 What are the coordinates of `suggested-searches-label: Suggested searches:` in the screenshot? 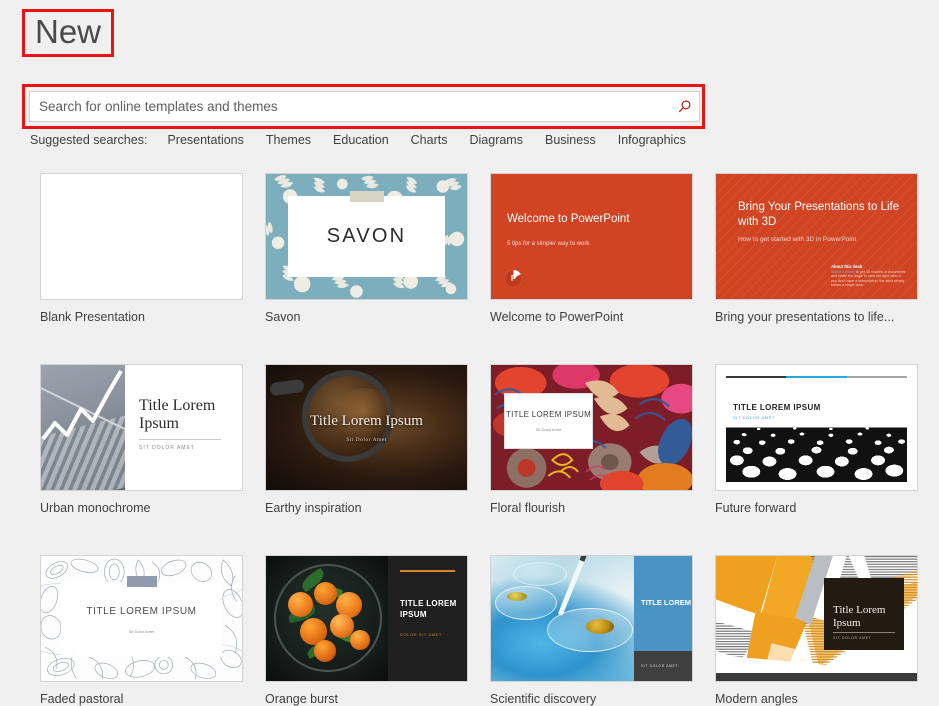 It's located at (89, 140).